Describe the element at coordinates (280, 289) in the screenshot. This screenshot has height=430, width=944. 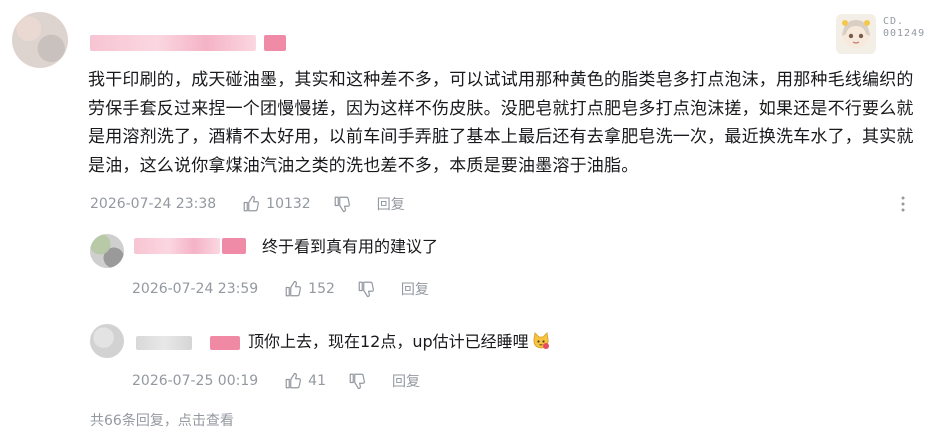
I see `reply-meta: 2026-07-24 23:59 152 回复` at that location.